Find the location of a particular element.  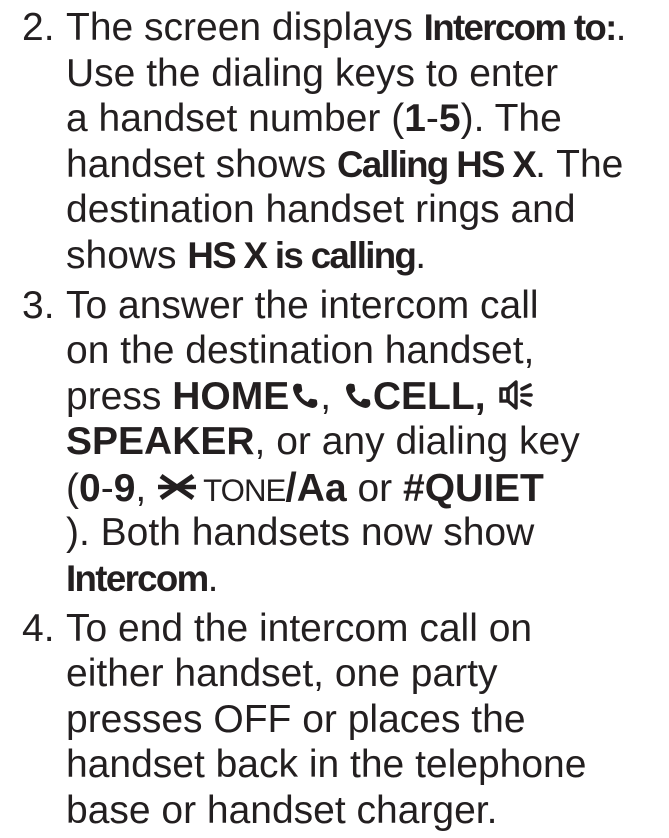

key-label-5: 5 is located at coordinates (449, 118).